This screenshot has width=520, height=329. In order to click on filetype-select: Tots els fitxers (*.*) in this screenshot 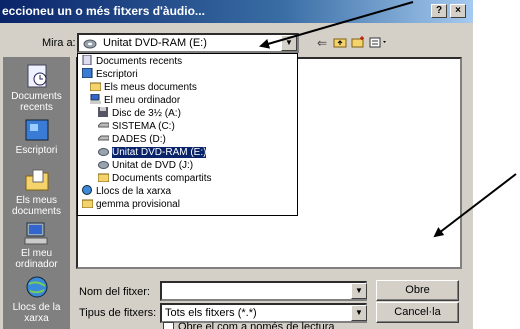, I will do `click(263, 313)`.